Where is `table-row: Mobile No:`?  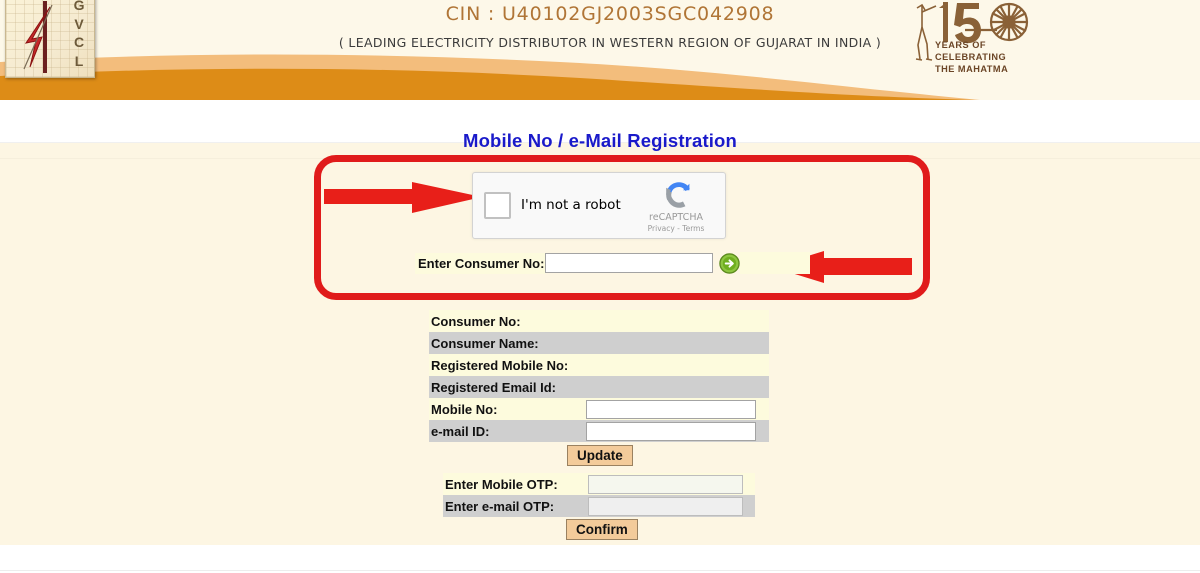
table-row: Mobile No: is located at coordinates (599, 409).